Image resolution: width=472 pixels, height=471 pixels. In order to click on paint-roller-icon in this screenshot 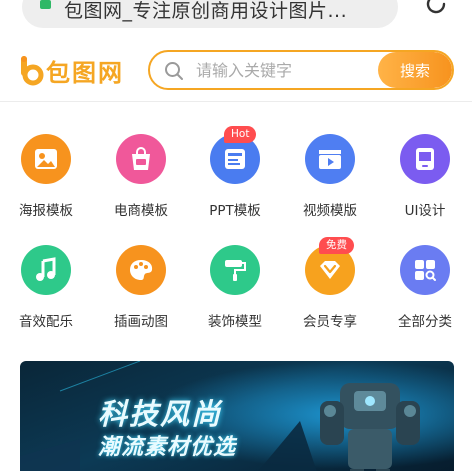, I will do `click(235, 270)`.